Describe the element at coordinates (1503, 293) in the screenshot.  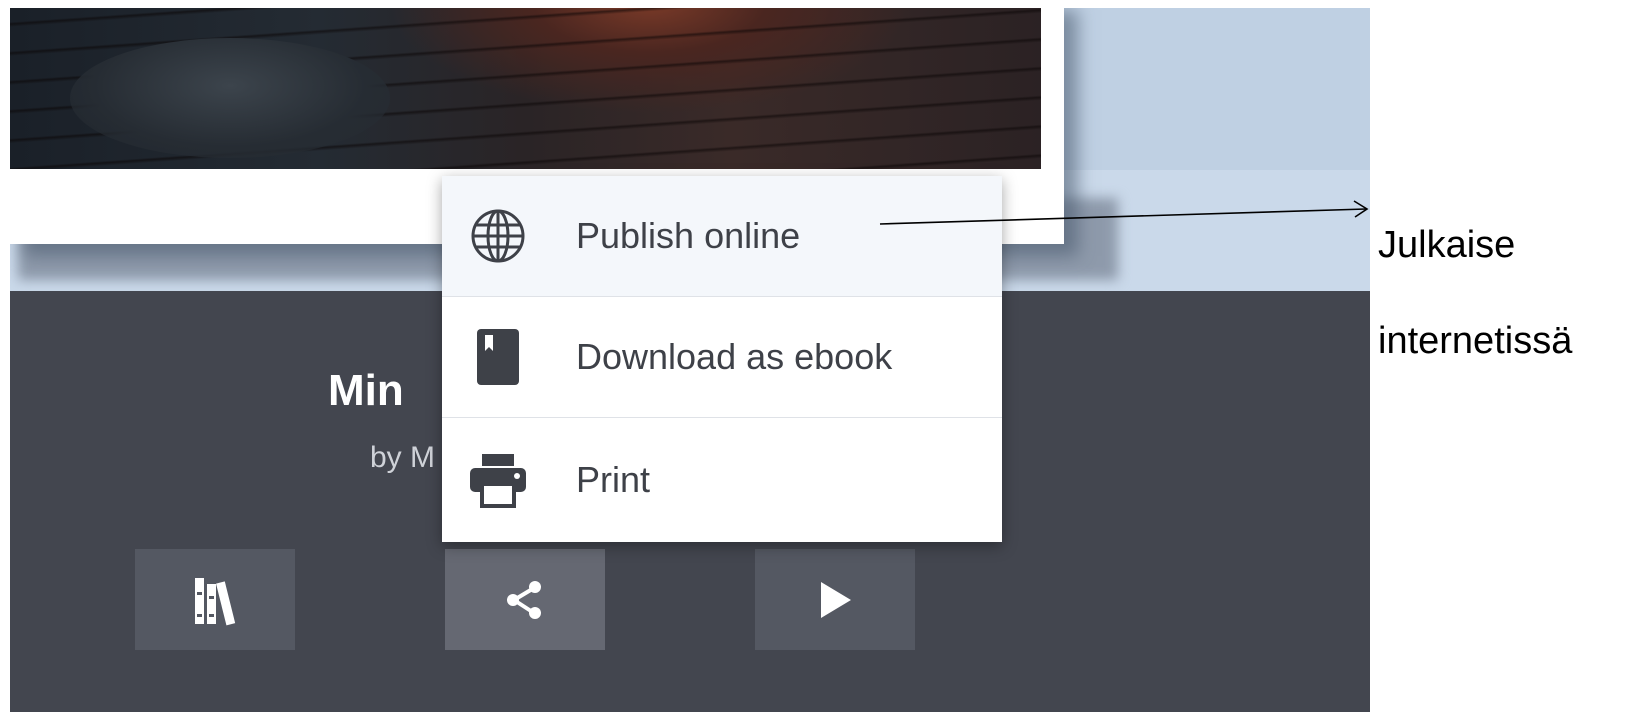
I see `annotation-text: Julkaise internetissä` at that location.